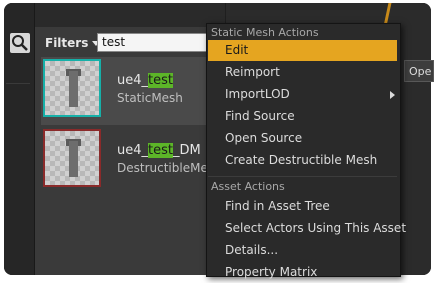 This screenshot has height=283, width=437. What do you see at coordinates (136, 161) in the screenshot?
I see `asset-item-destructible-mesh: ue4_test_DM DestructibleMesh` at bounding box center [136, 161].